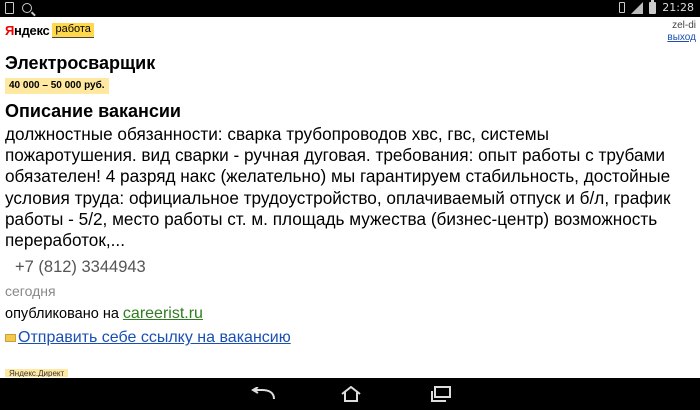 Image resolution: width=700 pixels, height=410 pixels. I want to click on status-bar: 21:28, so click(350, 8).